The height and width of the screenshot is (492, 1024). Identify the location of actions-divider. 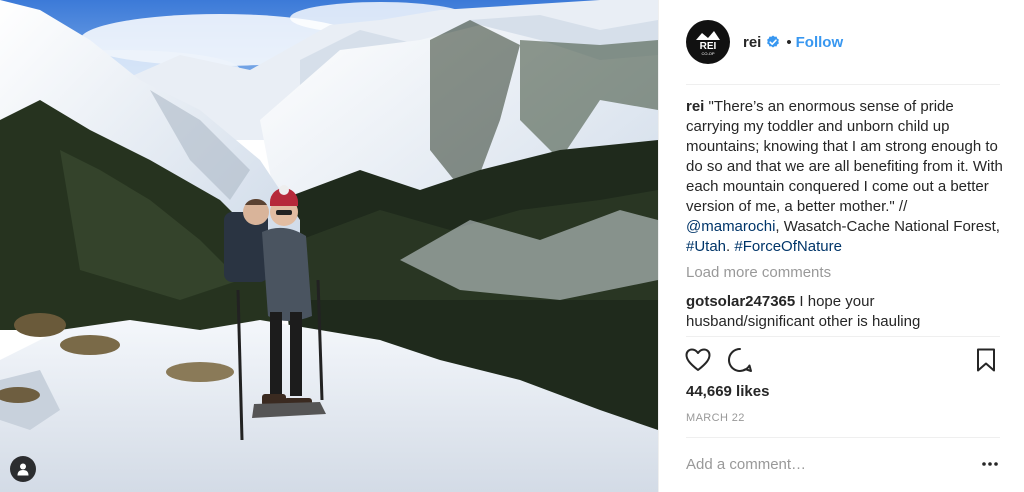
(843, 336).